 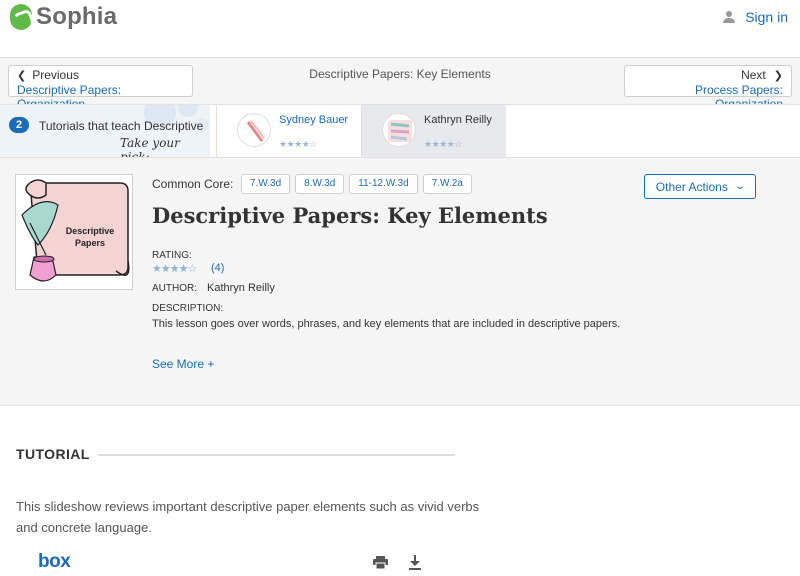 I want to click on lesson-thumbnail: Descriptive Papers, so click(x=74, y=232).